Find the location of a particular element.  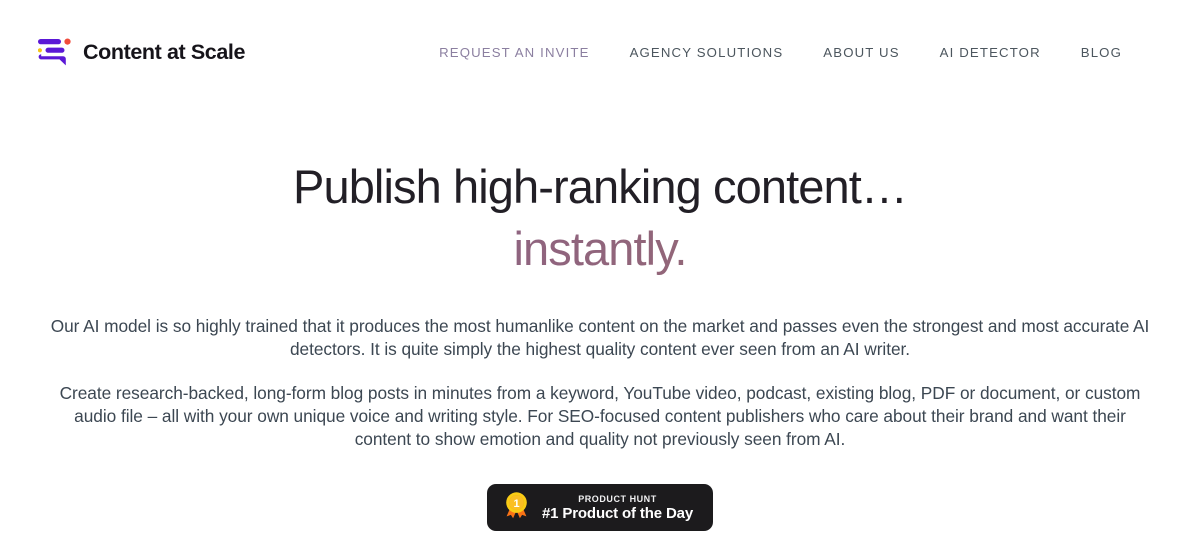

hero-title-line-2: instantly. is located at coordinates (600, 249).